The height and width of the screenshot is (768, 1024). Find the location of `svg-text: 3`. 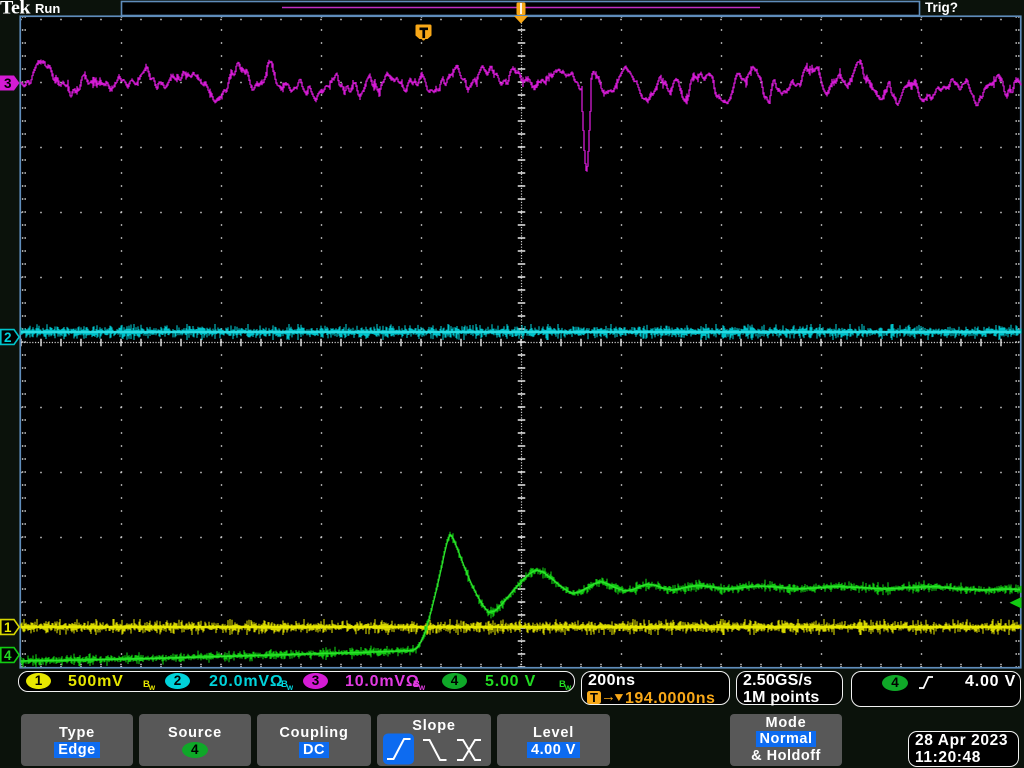

svg-text: 3 is located at coordinates (8, 83).